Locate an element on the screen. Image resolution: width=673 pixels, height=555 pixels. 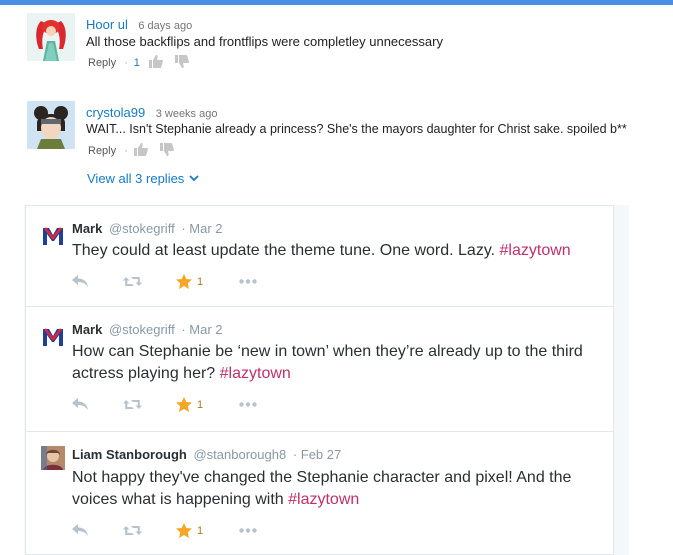
tweet-text-line: voices what is happening with is located at coordinates (180, 499).